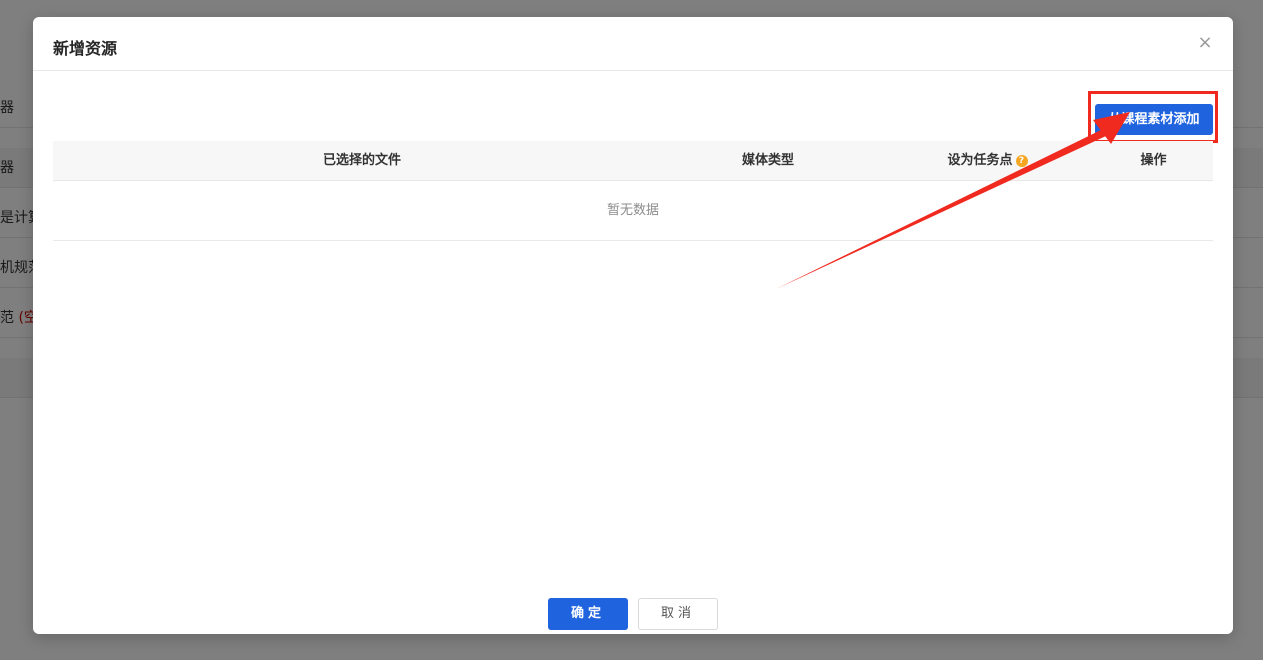 Image resolution: width=1263 pixels, height=660 pixels. Describe the element at coordinates (767, 160) in the screenshot. I see `column-header-media-type: 媒体类型` at that location.